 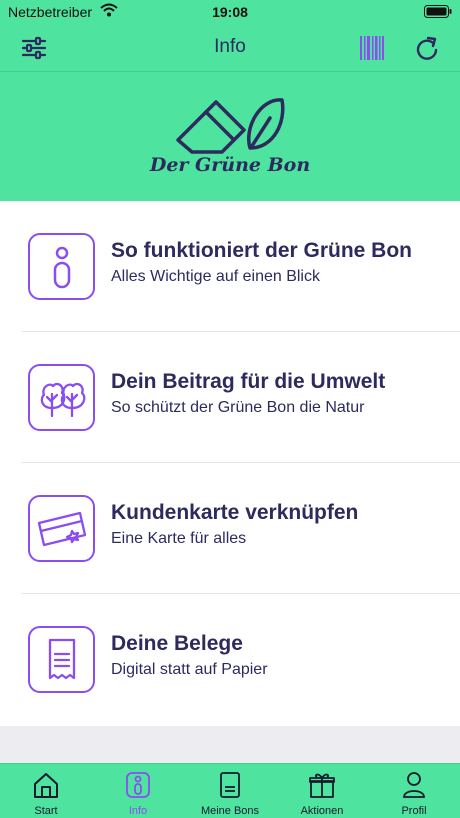 I want to click on tab-meine-bons: Meine Bons, so click(x=230, y=791).